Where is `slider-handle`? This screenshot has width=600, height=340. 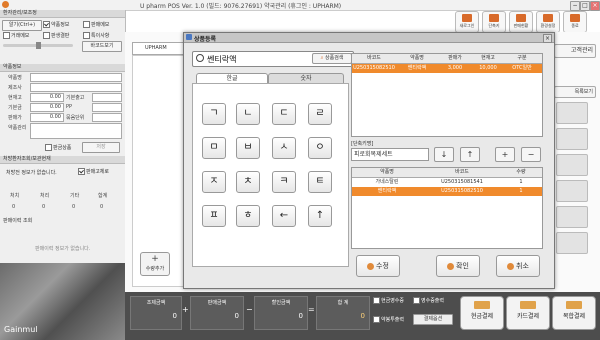
slider-handle is located at coordinates (38, 45).